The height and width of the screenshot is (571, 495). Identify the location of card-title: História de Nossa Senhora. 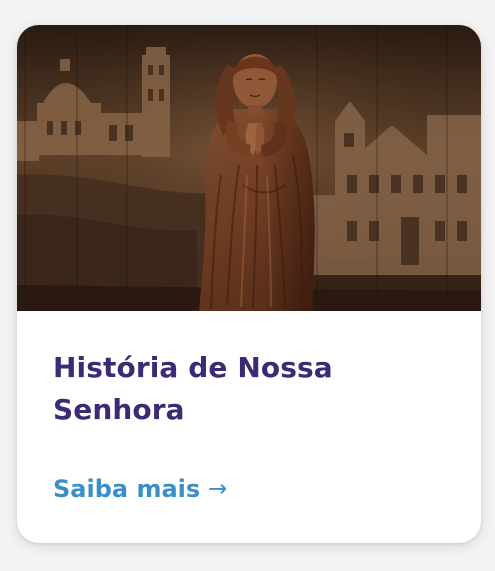
(193, 388).